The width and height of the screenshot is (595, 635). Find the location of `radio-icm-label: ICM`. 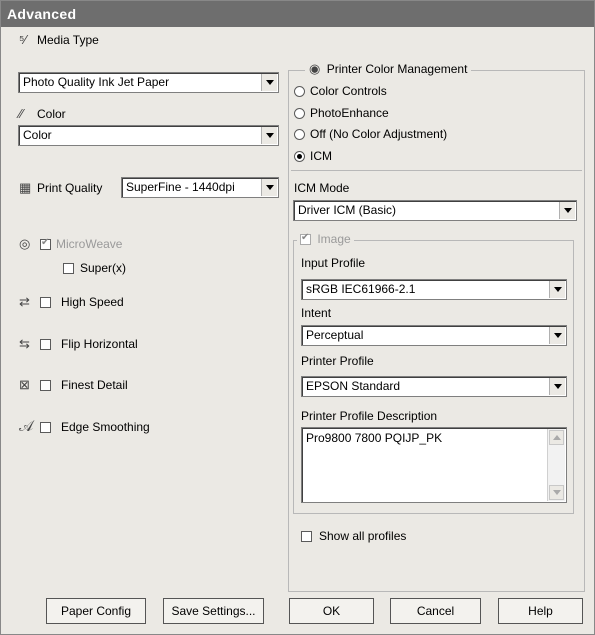

radio-icm-label: ICM is located at coordinates (321, 156).